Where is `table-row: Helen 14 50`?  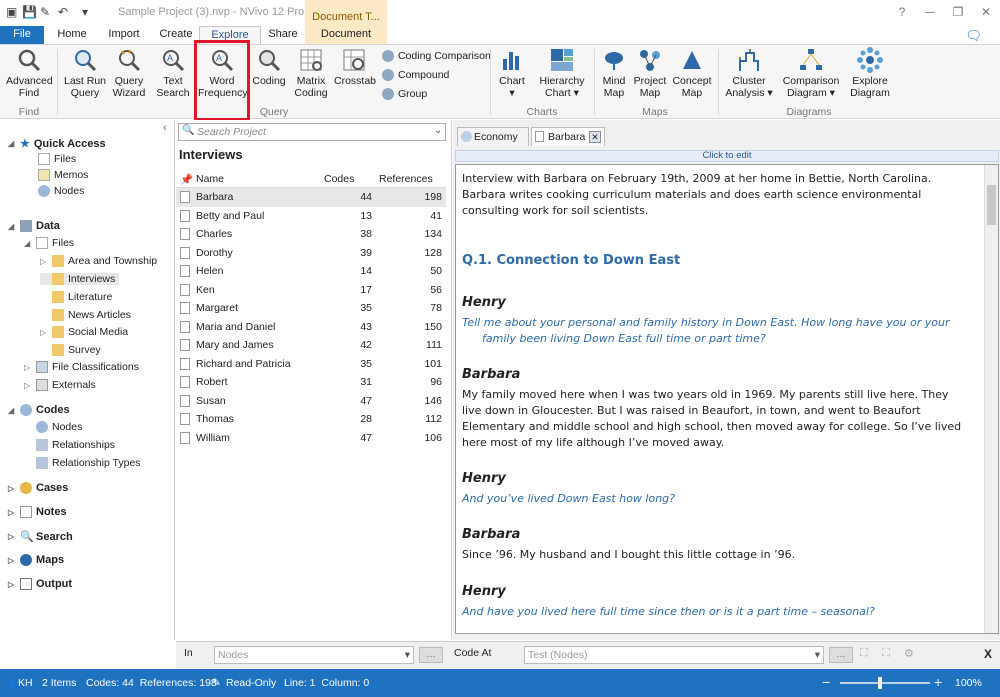 table-row: Helen 14 50 is located at coordinates (311, 271).